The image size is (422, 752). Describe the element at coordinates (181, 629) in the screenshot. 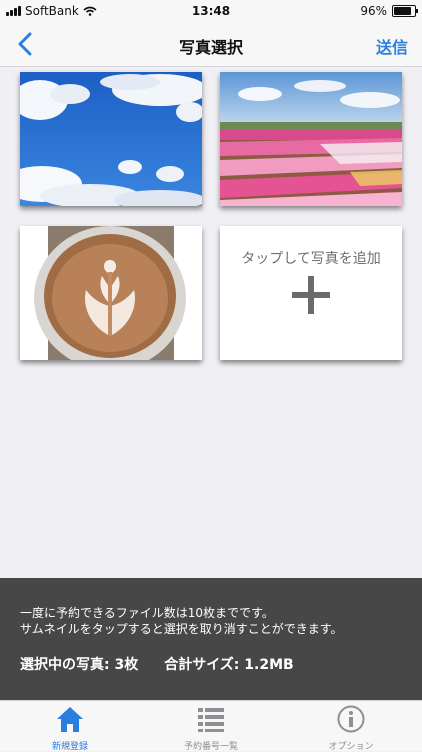

I see `deselect-hint: サムネイルをタップすると選択を取り消すことができます。` at that location.